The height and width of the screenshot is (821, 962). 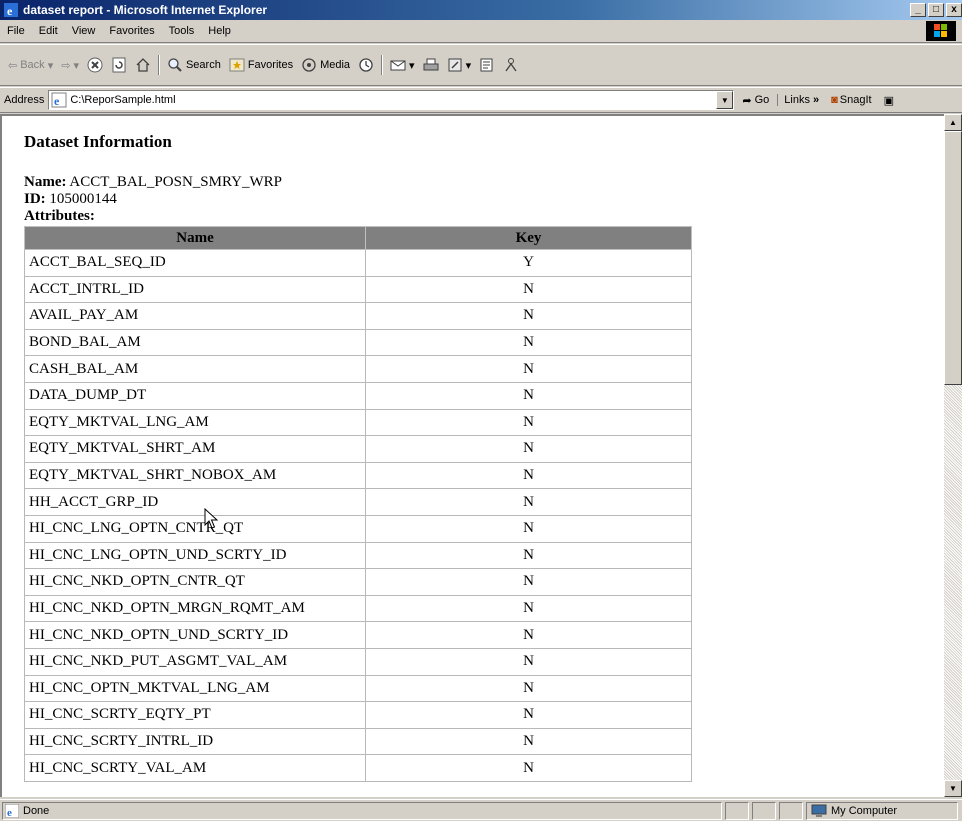 I want to click on history-button, so click(x=366, y=65).